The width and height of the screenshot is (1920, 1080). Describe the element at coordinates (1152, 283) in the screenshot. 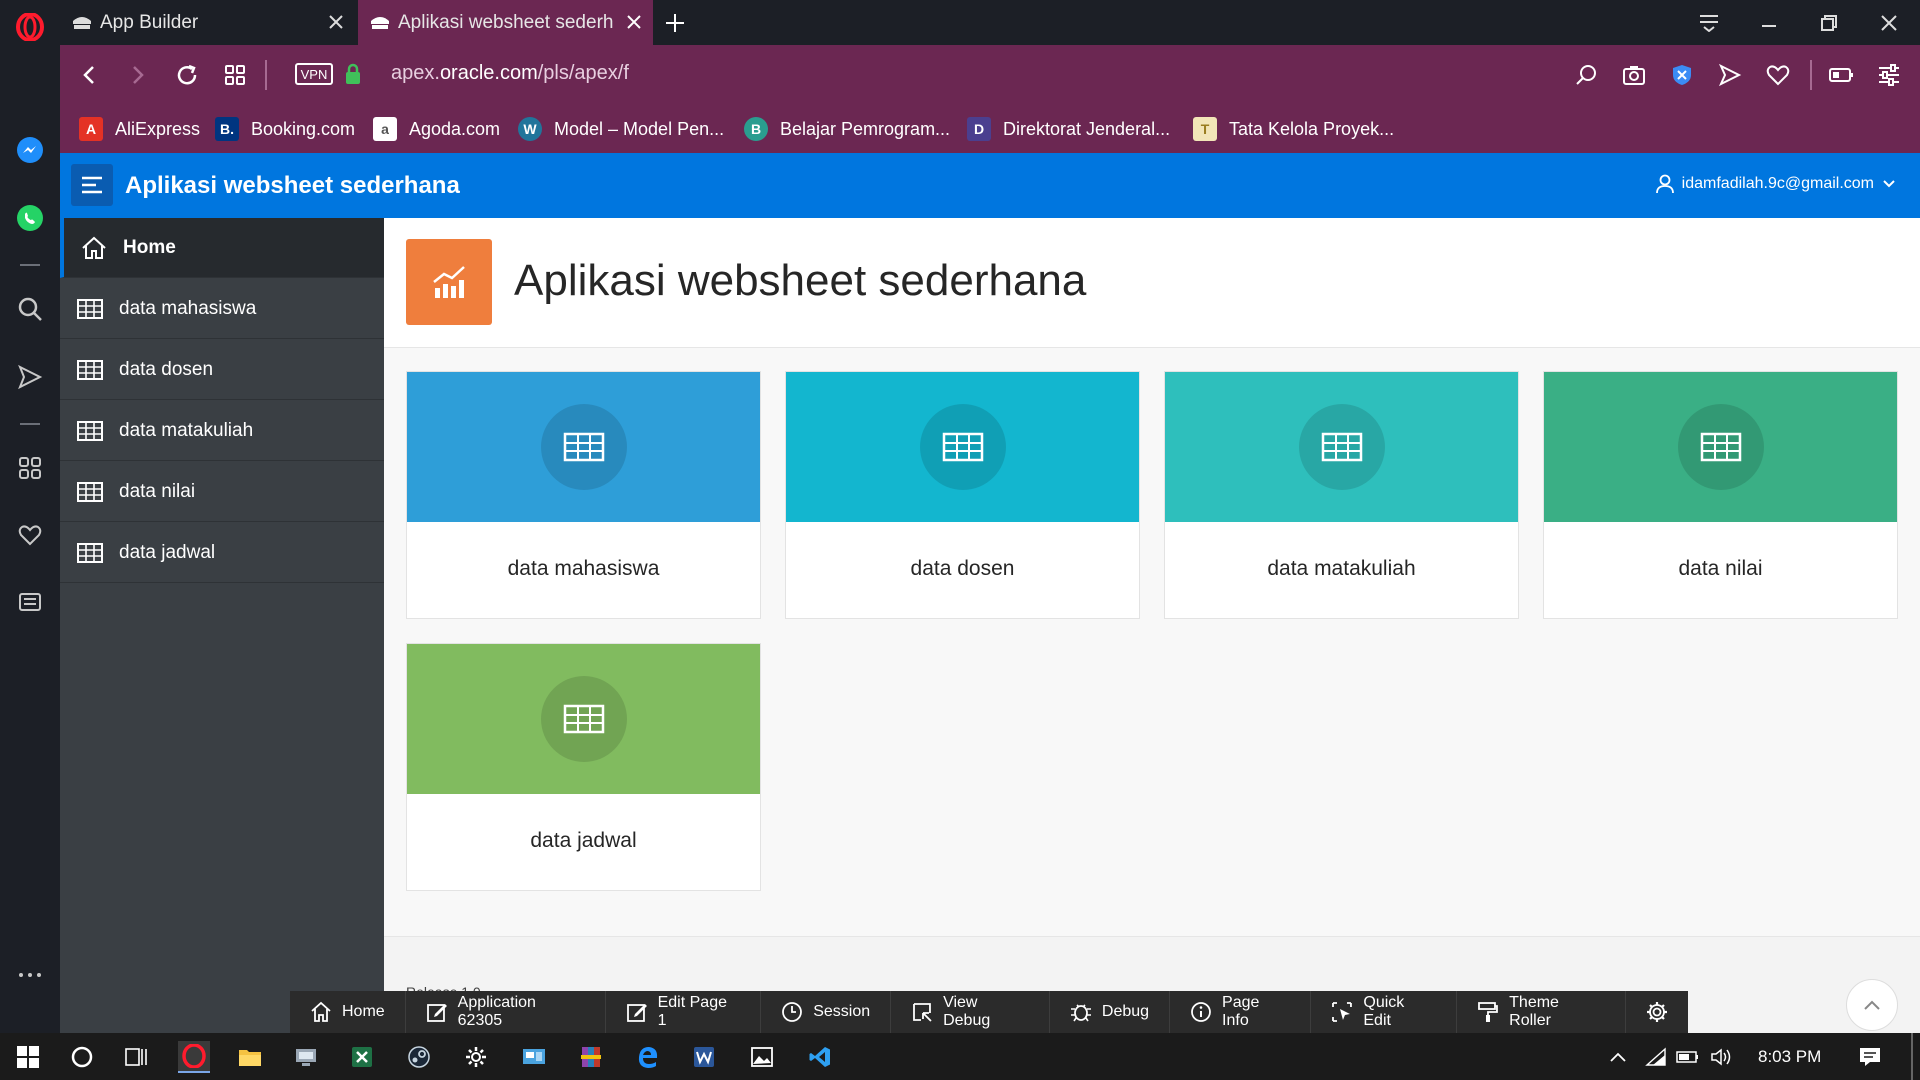

I see `hero-region: Aplikasi websheet sederhana` at that location.